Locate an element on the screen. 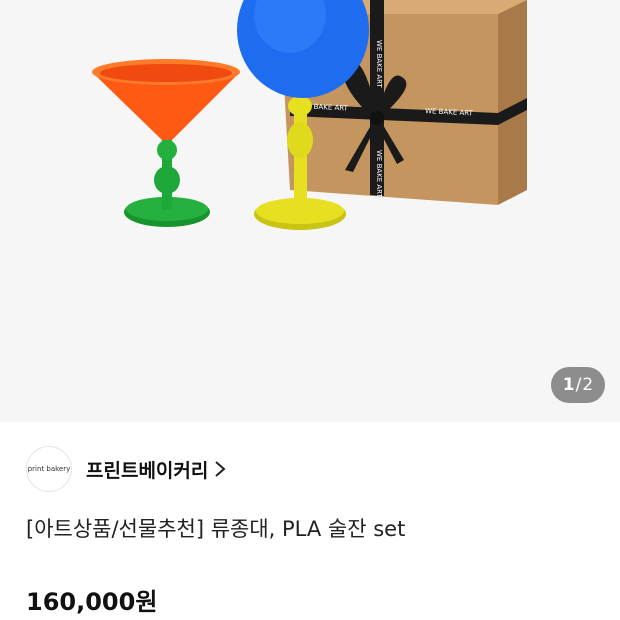 This screenshot has width=620, height=620. seller-name: 프린트베이커리 is located at coordinates (147, 469).